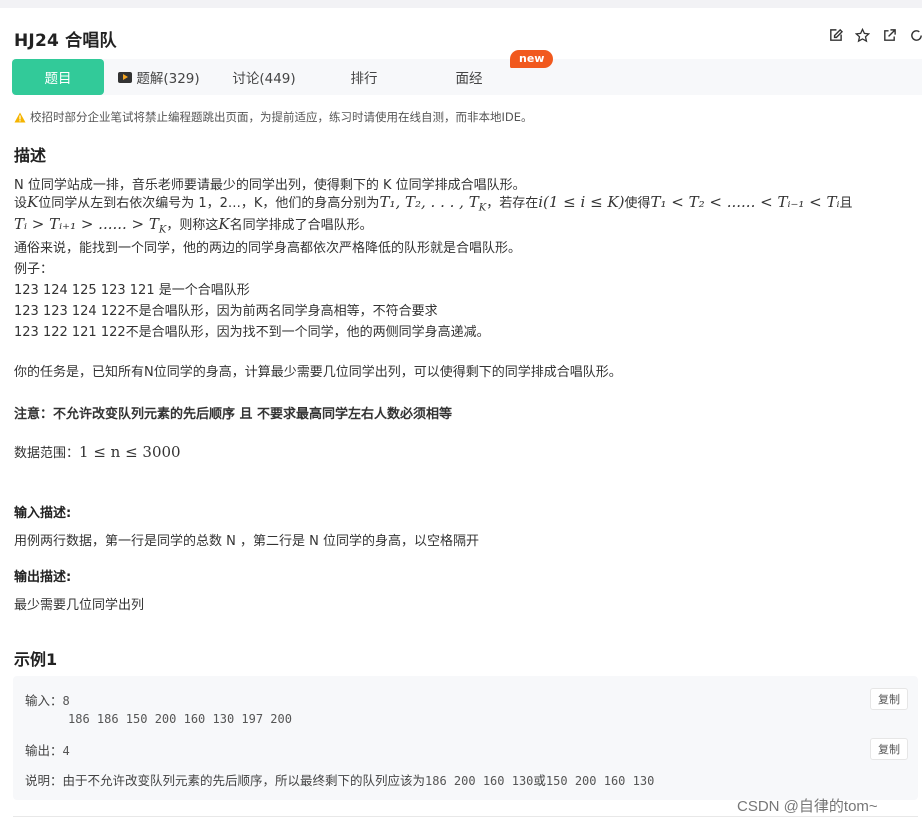 Image resolution: width=922 pixels, height=823 pixels. I want to click on tab-solutions: 题解(329), so click(159, 77).